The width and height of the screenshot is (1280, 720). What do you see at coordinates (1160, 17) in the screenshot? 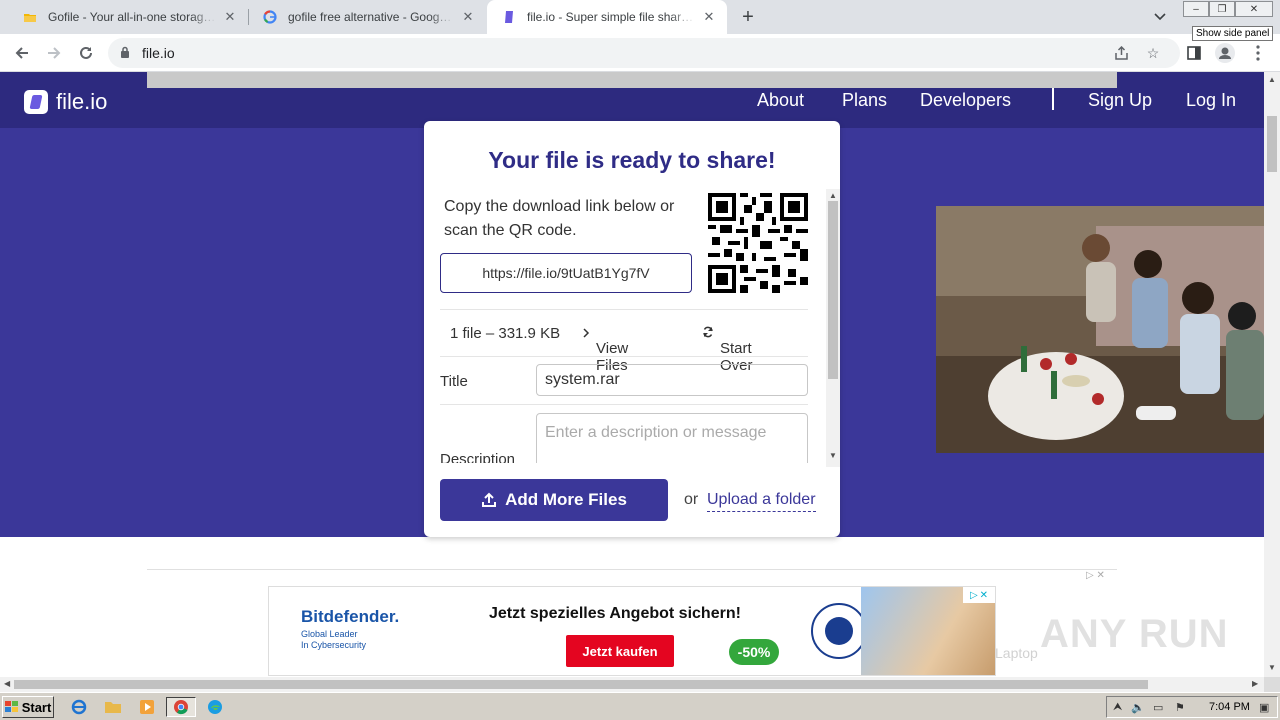
I see `tab-search-chevron-icon` at bounding box center [1160, 17].